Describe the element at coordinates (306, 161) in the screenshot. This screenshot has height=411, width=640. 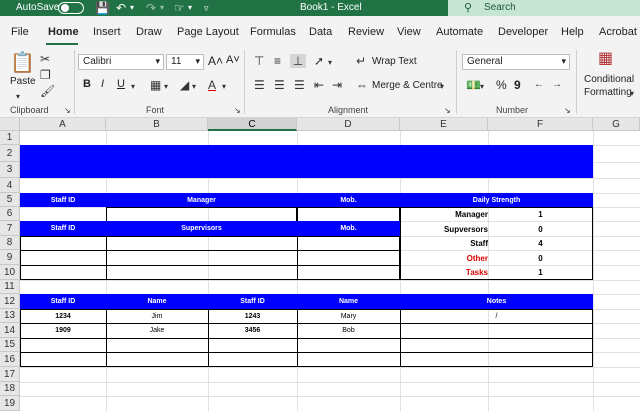
I see `title-banner-fill` at that location.